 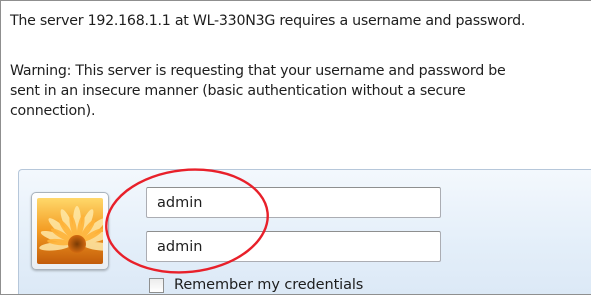 I want to click on remember-credentials: Remember my credentials, so click(x=256, y=284).